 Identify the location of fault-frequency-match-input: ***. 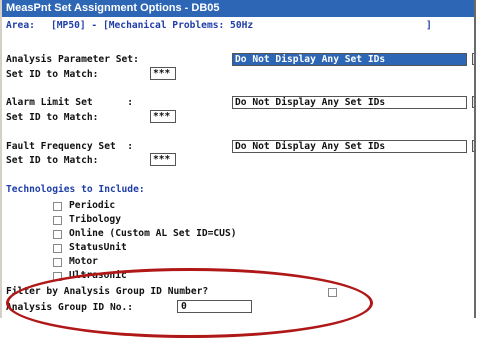
(163, 159).